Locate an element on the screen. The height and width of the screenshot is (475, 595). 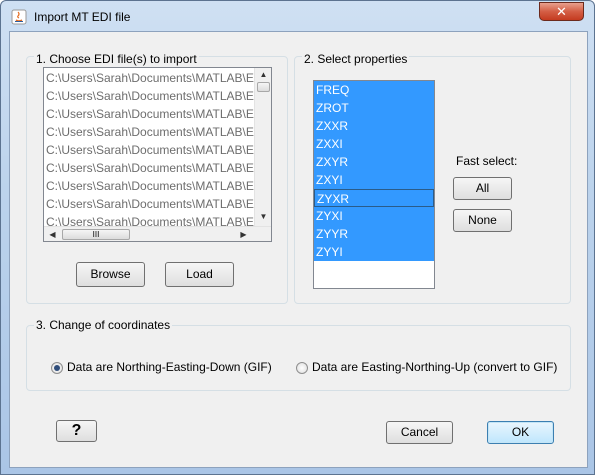
hscroll-grip: III is located at coordinates (96, 234).